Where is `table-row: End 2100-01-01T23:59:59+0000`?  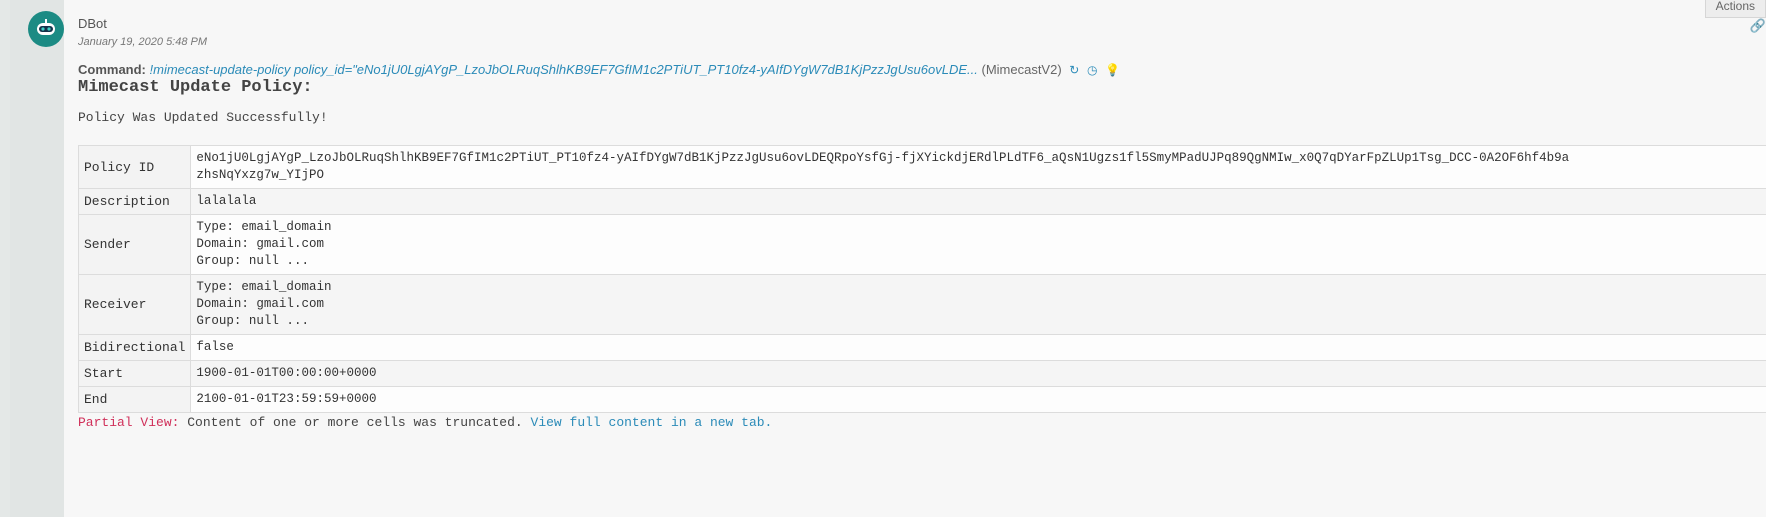 table-row: End 2100-01-01T23:59:59+0000 is located at coordinates (921, 399).